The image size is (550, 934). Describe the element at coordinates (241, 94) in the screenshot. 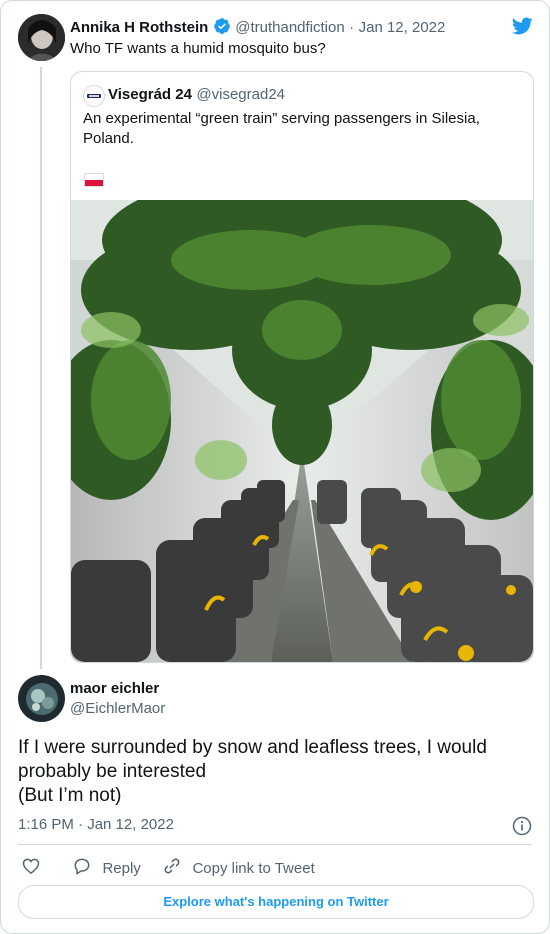

I see `quoted-handle: @visegrad24` at that location.